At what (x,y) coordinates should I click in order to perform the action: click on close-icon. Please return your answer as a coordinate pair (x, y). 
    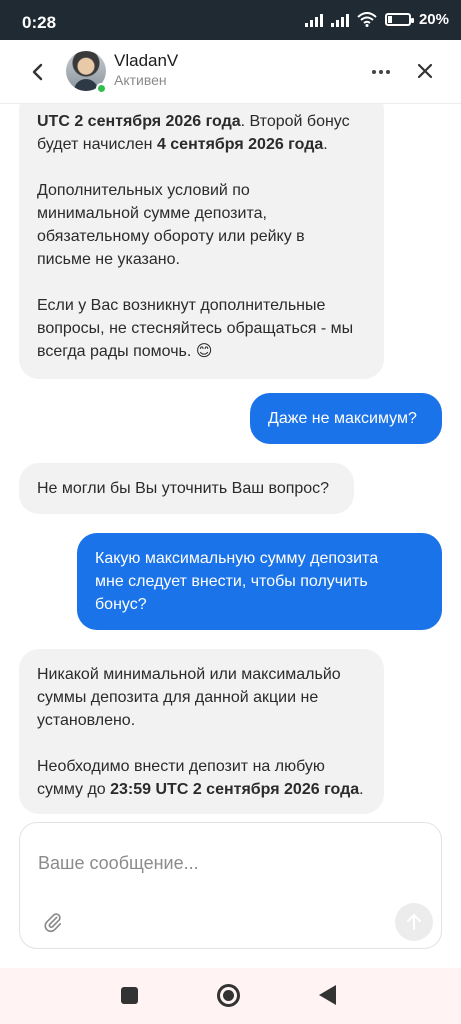
    Looking at the image, I should click on (425, 71).